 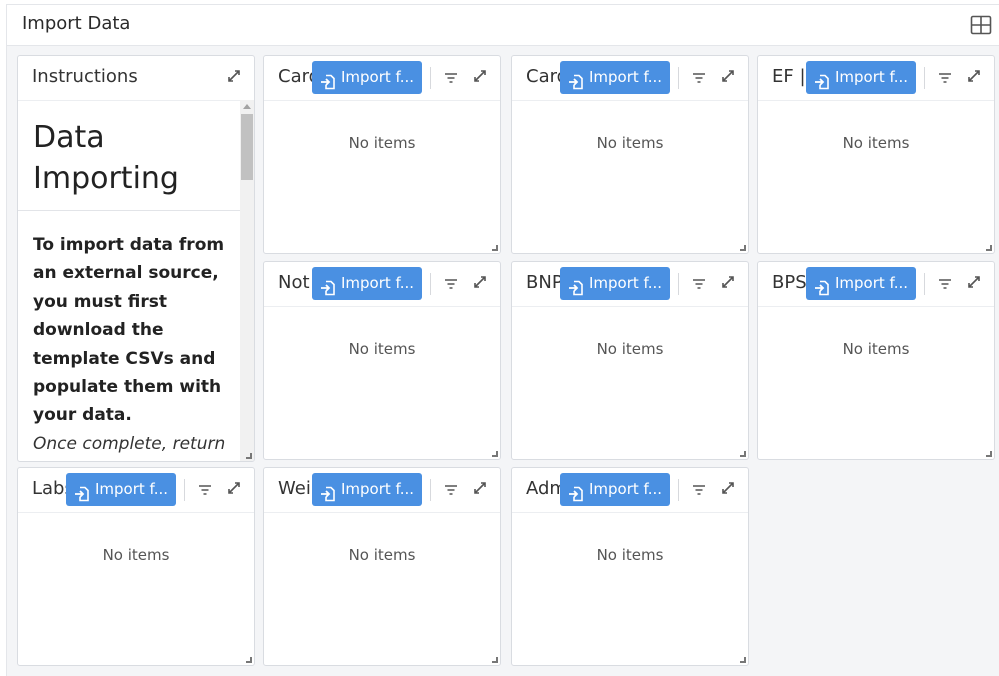 I want to click on grid-layout-icon, so click(x=981, y=25).